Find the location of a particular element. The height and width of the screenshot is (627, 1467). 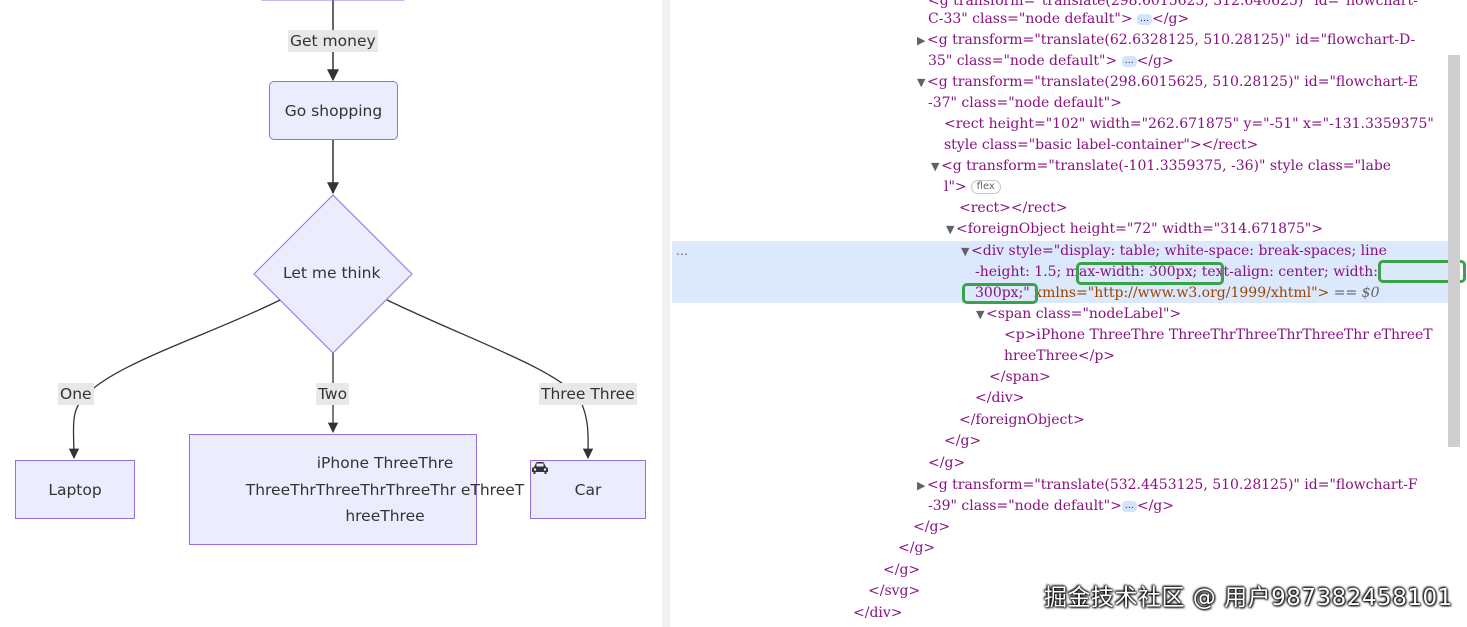

dom-line-27: </g> is located at coordinates (901, 570).